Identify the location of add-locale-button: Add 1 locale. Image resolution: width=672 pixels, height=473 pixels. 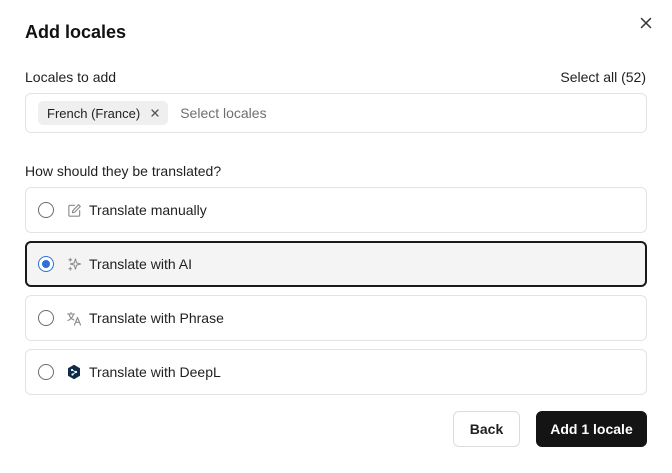
(591, 429).